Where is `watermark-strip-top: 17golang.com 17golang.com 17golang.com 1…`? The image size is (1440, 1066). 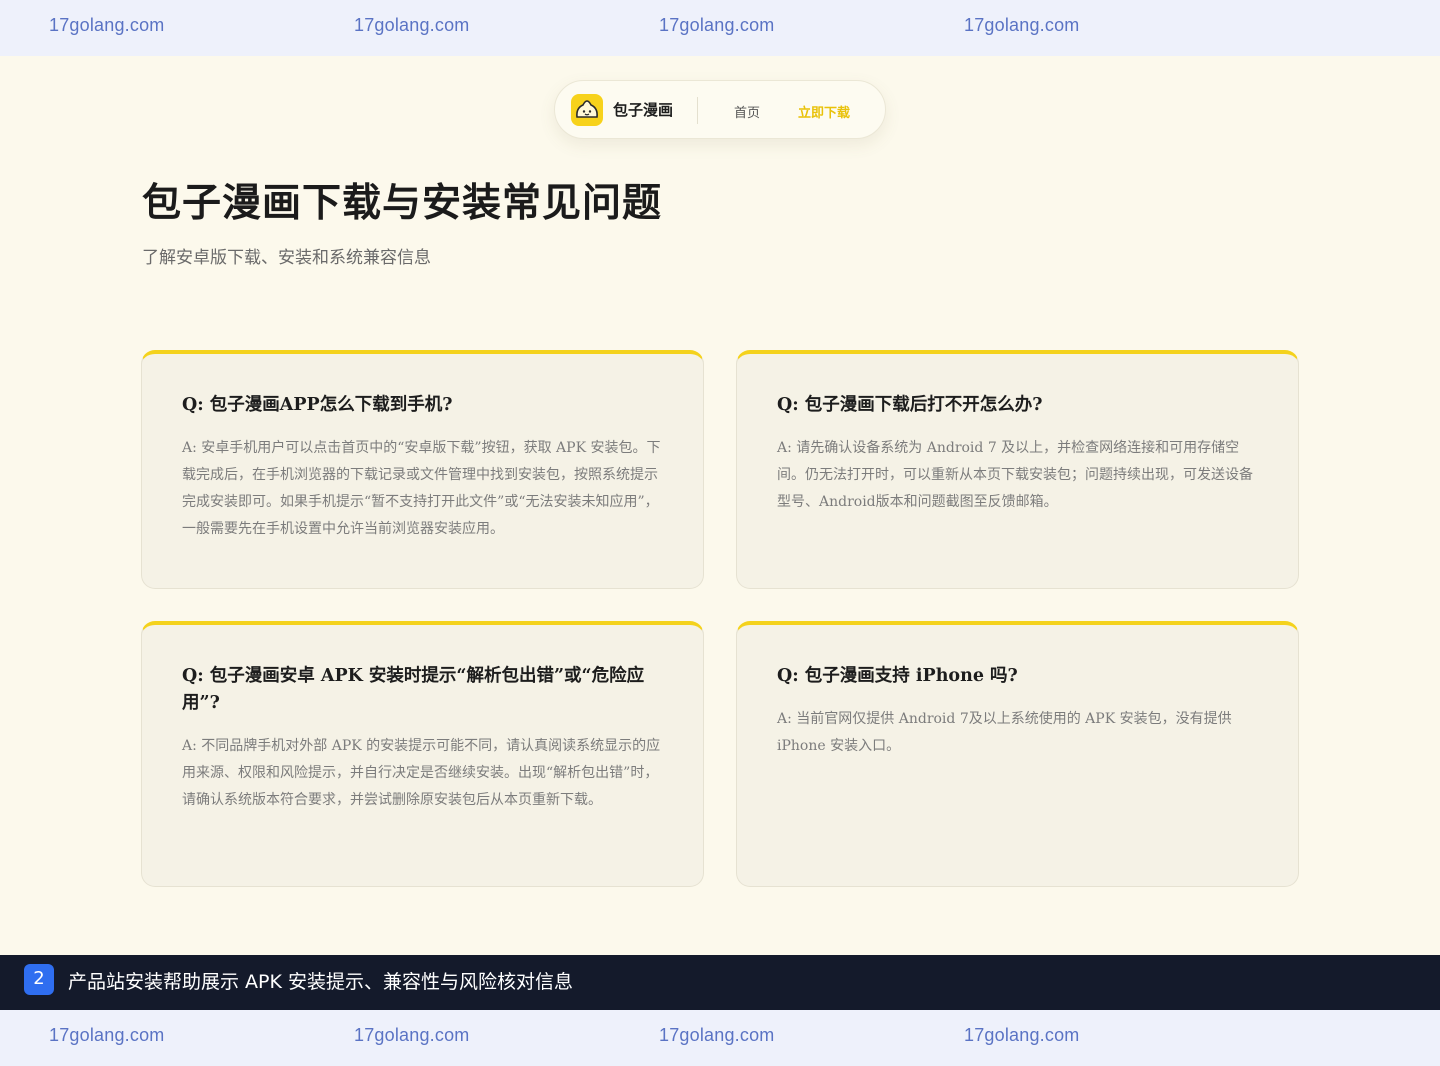 watermark-strip-top: 17golang.com 17golang.com 17golang.com 1… is located at coordinates (720, 28).